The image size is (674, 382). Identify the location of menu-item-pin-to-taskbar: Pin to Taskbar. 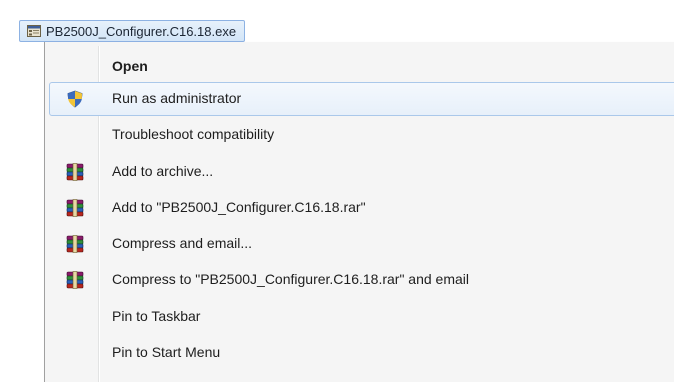
(361, 317).